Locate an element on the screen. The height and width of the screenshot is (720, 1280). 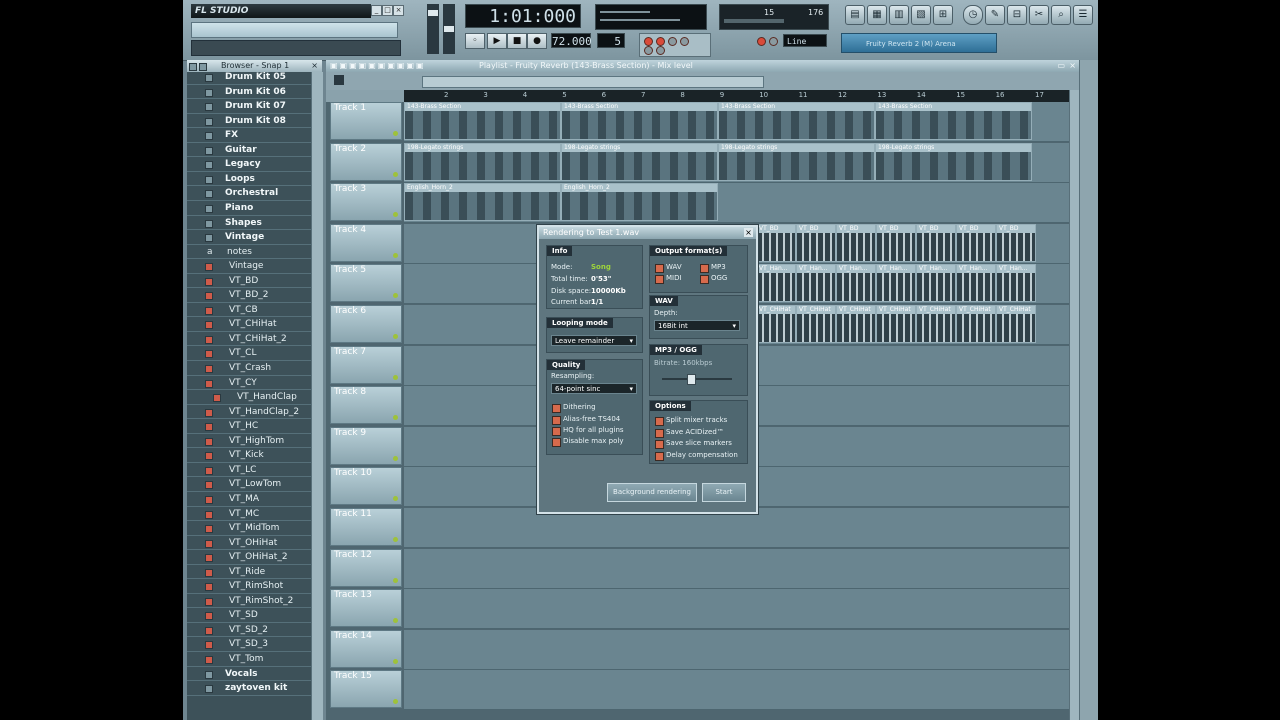
track-header: Track 12 is located at coordinates (366, 567).